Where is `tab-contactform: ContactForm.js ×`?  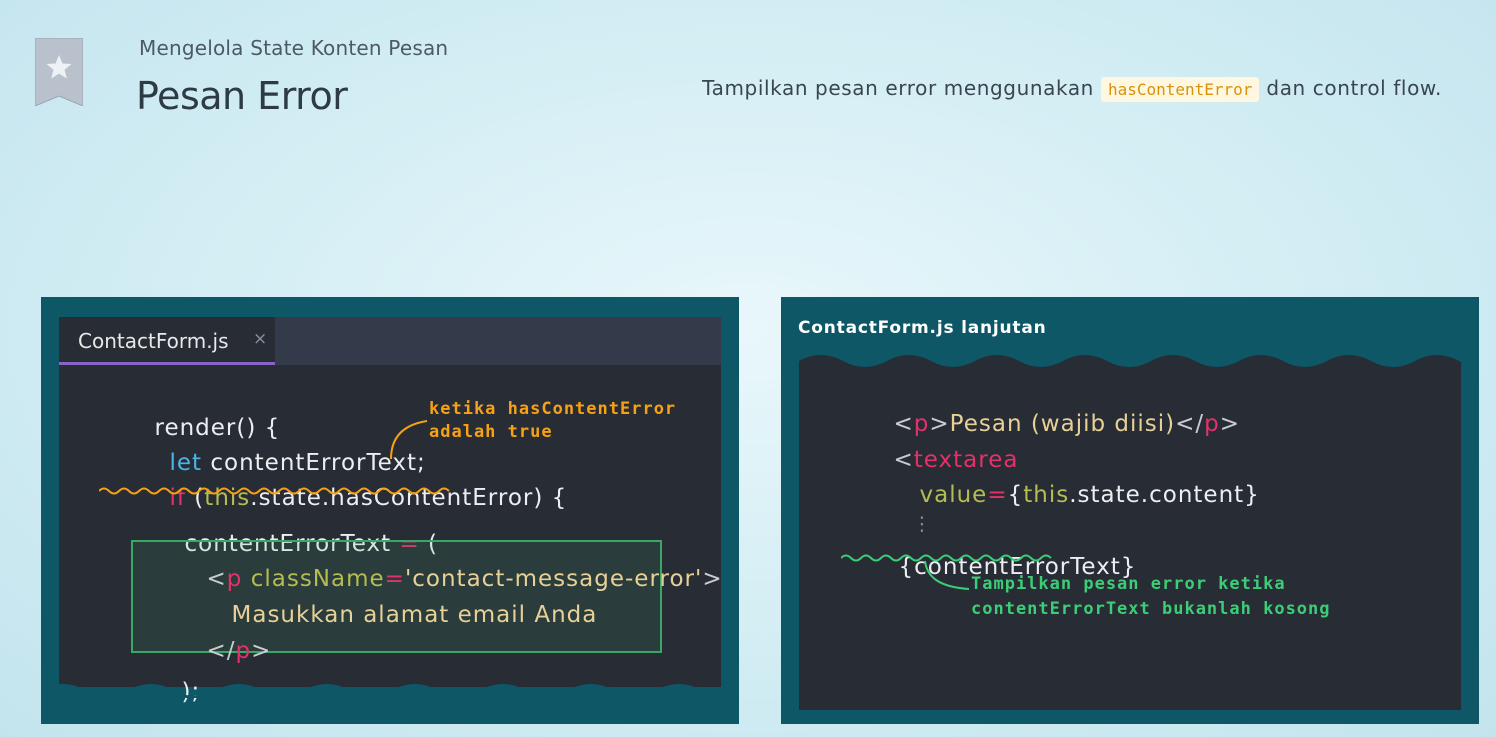
tab-contactform: ContactForm.js × is located at coordinates (167, 341).